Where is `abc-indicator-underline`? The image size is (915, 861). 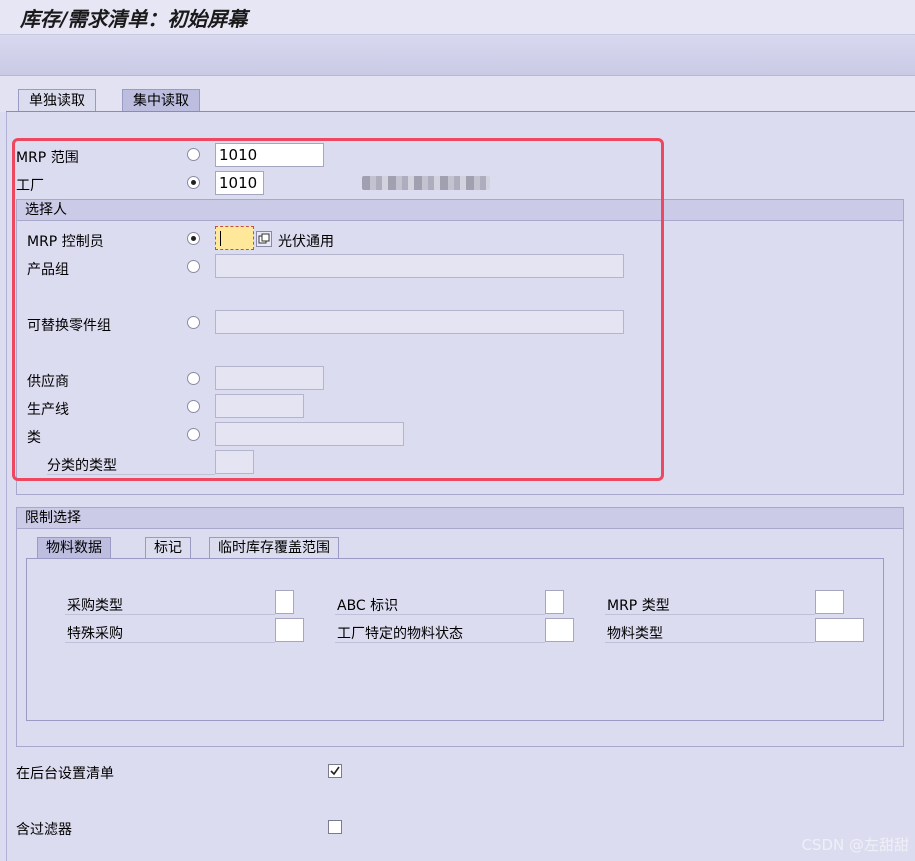 abc-indicator-underline is located at coordinates (440, 614).